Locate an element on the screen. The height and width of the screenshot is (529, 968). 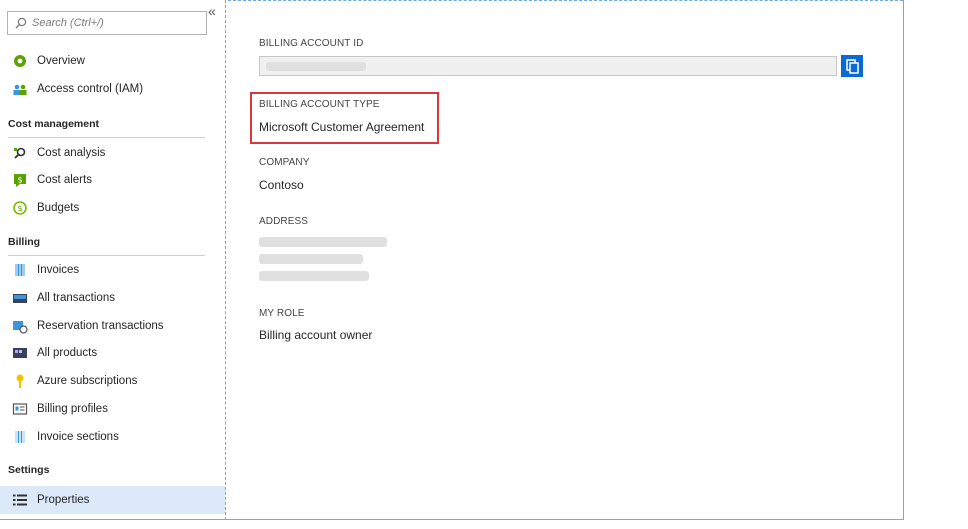
billing-account-type-label: BILLING ACCOUNT TYPE is located at coordinates (319, 104).